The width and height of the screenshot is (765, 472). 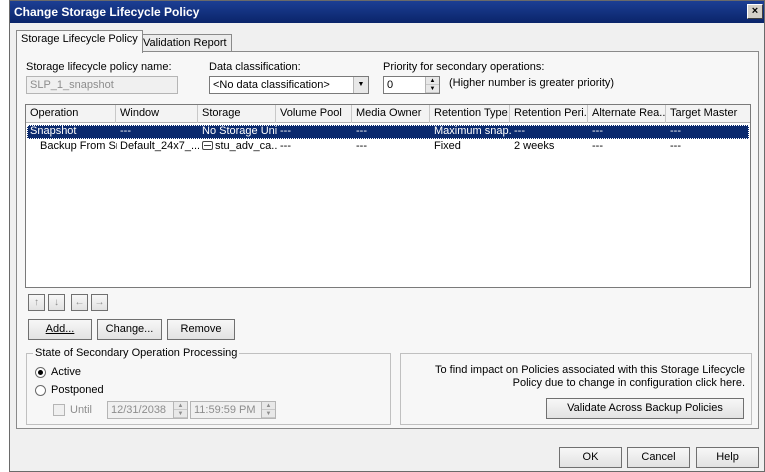 I want to click on table-cell: Fixed, so click(x=447, y=146).